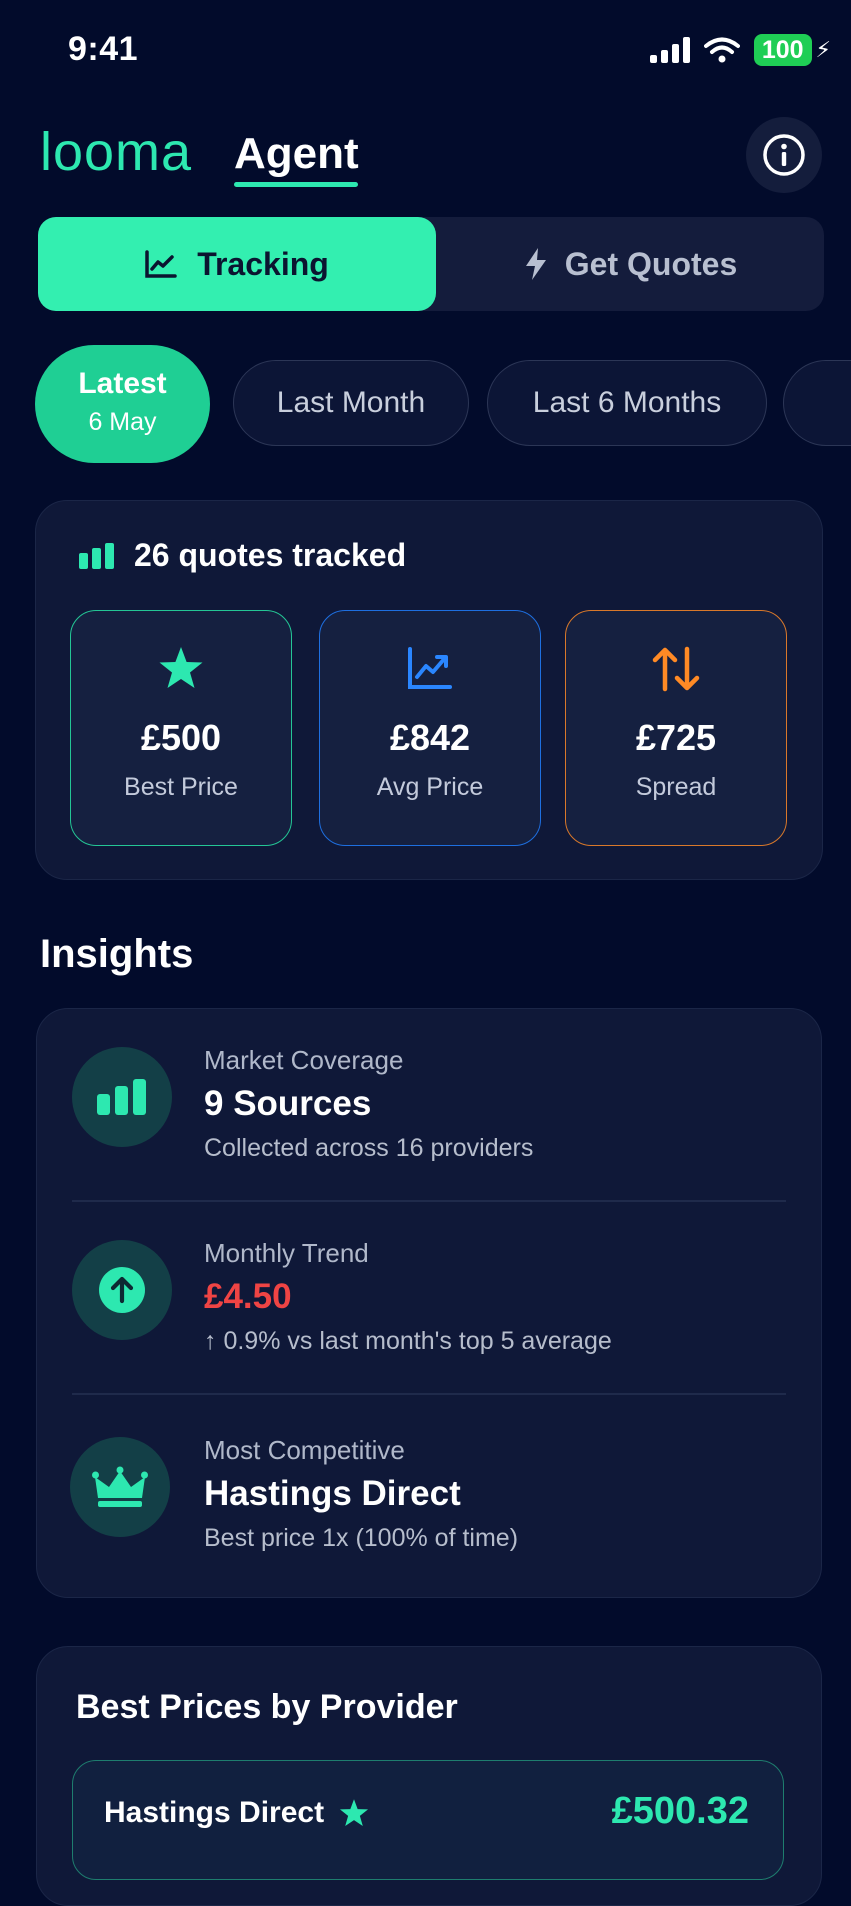  I want to click on app-logo: looma, so click(116, 152).